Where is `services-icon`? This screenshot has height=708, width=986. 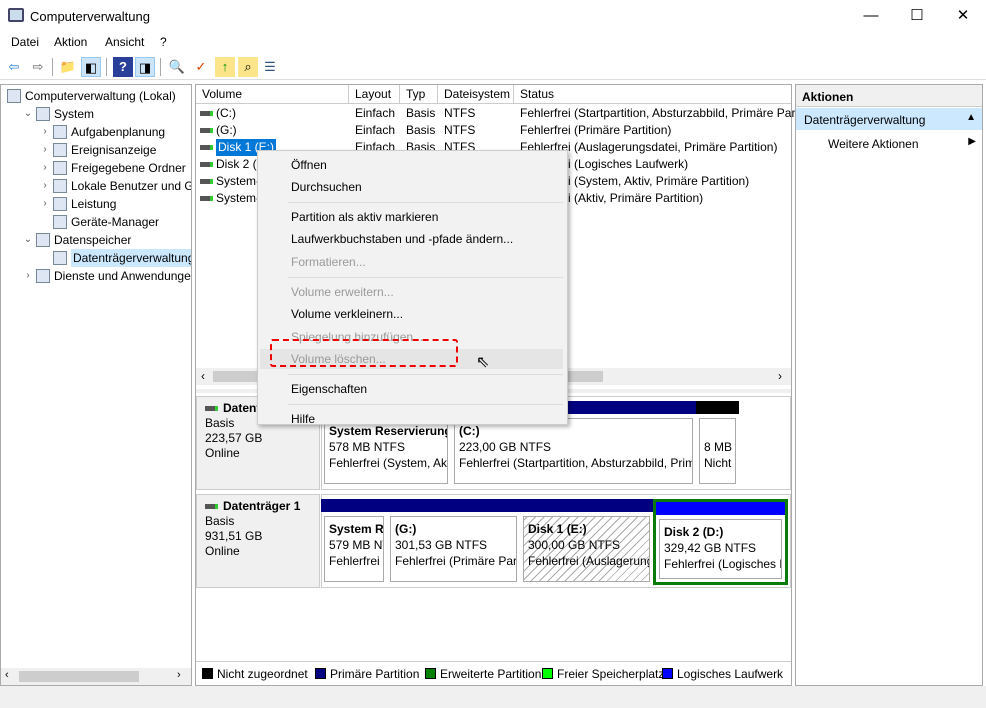 services-icon is located at coordinates (43, 276).